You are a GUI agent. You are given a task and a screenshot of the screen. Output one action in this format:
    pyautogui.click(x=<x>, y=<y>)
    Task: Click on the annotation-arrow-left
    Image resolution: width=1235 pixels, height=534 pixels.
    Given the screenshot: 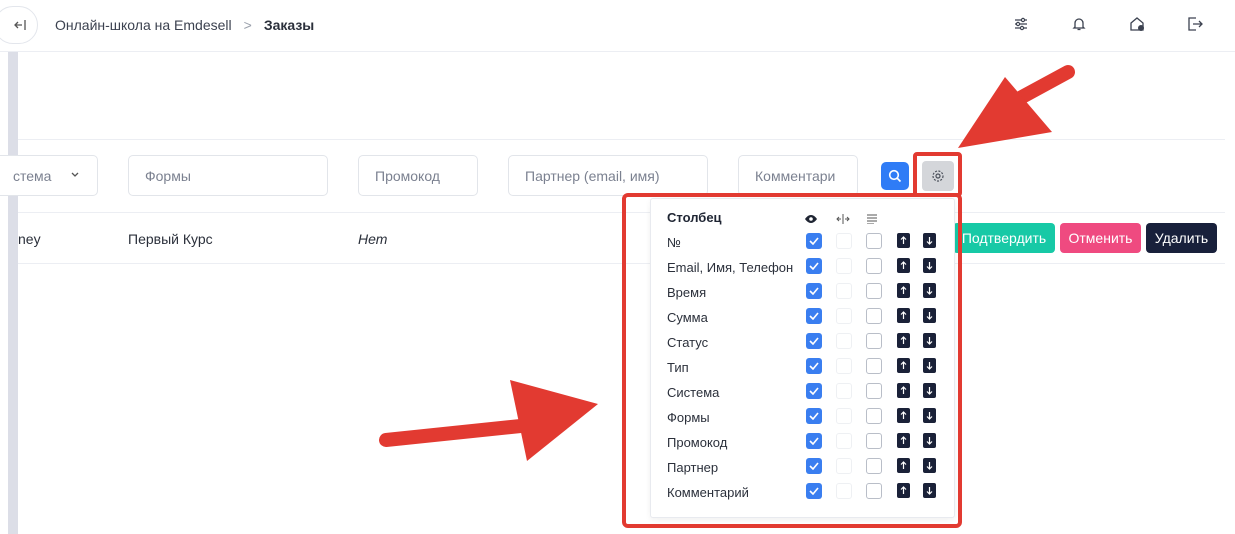 What is the action you would take?
    pyautogui.click(x=488, y=420)
    